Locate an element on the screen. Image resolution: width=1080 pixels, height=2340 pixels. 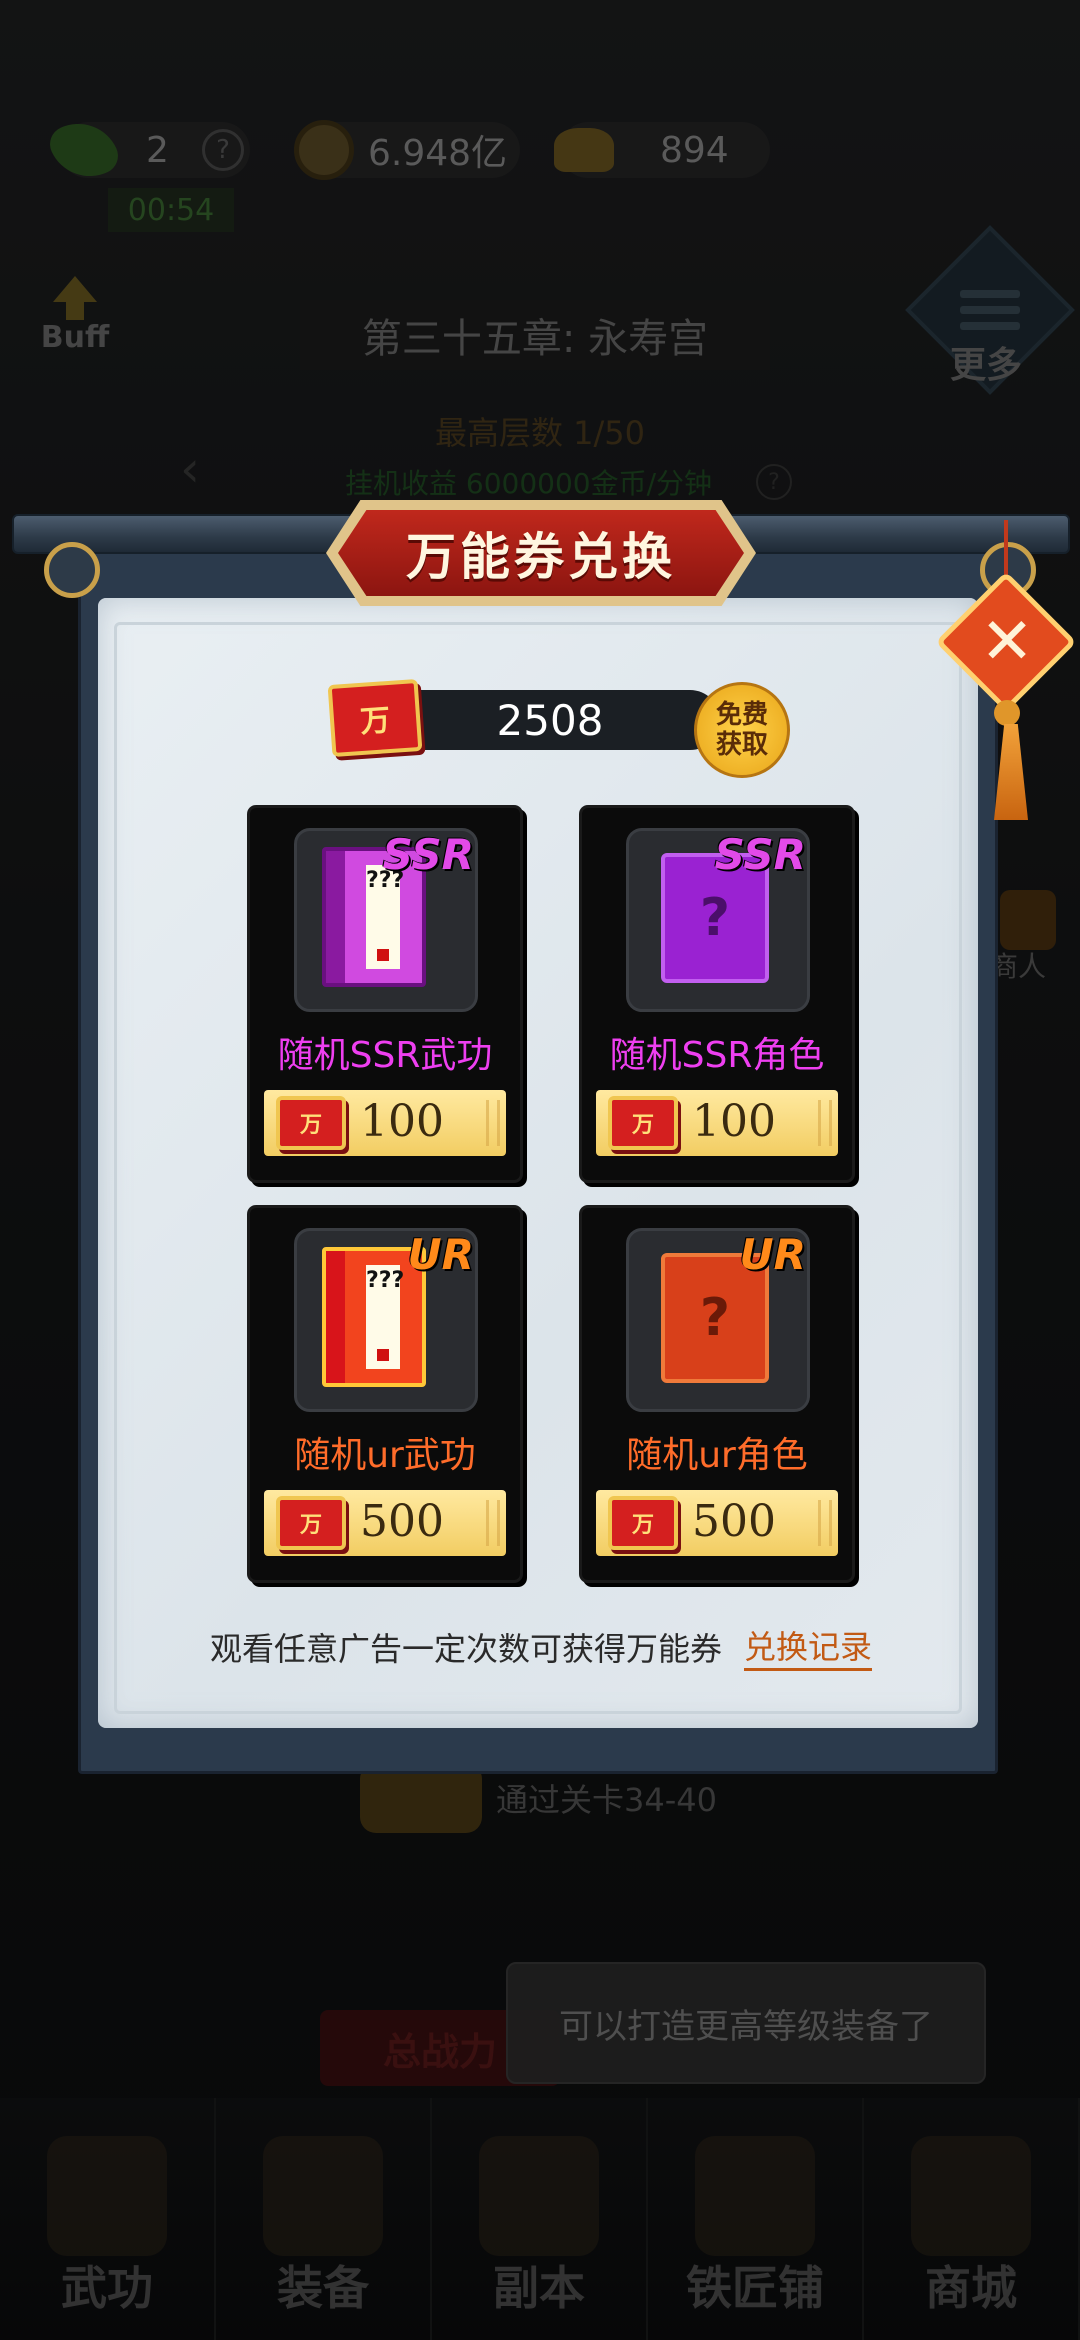
ticket-balance: 2508 is located at coordinates (550, 720).